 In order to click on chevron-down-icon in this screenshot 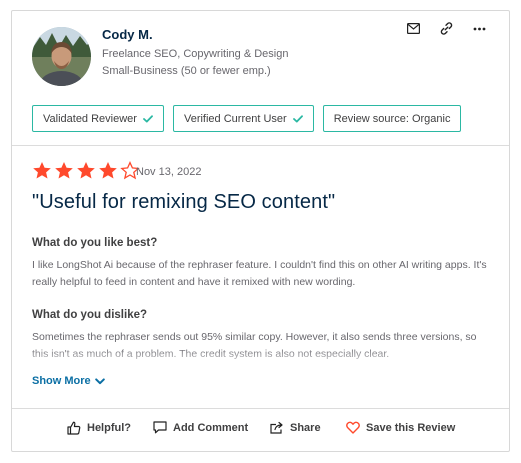, I will do `click(99, 380)`.